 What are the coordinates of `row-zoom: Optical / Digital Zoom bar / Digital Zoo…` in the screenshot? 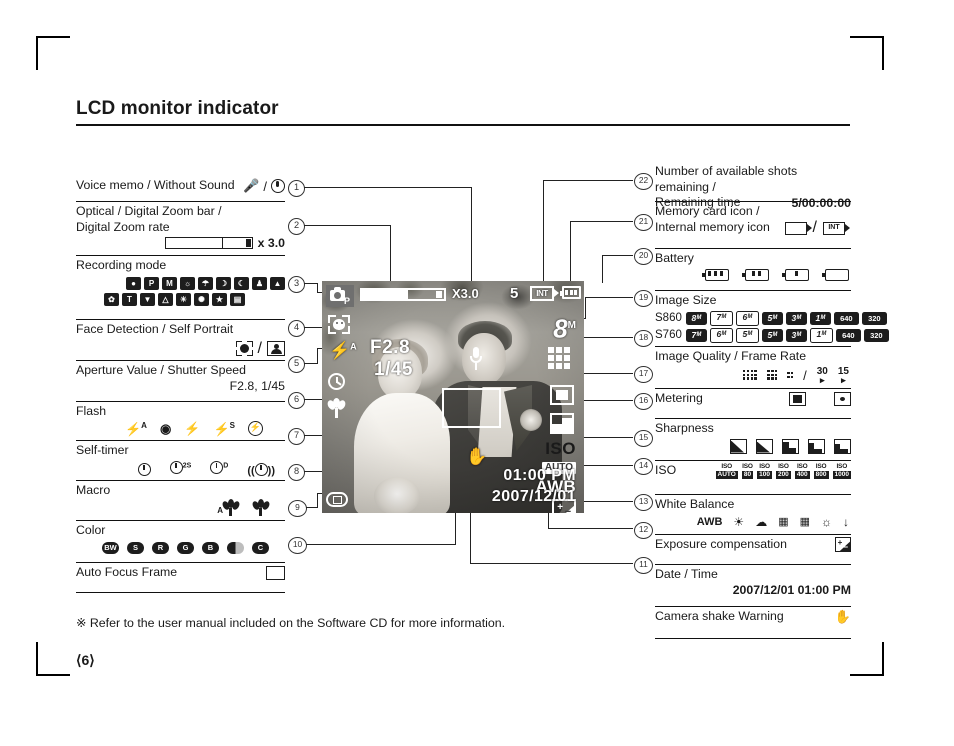 It's located at (180, 229).